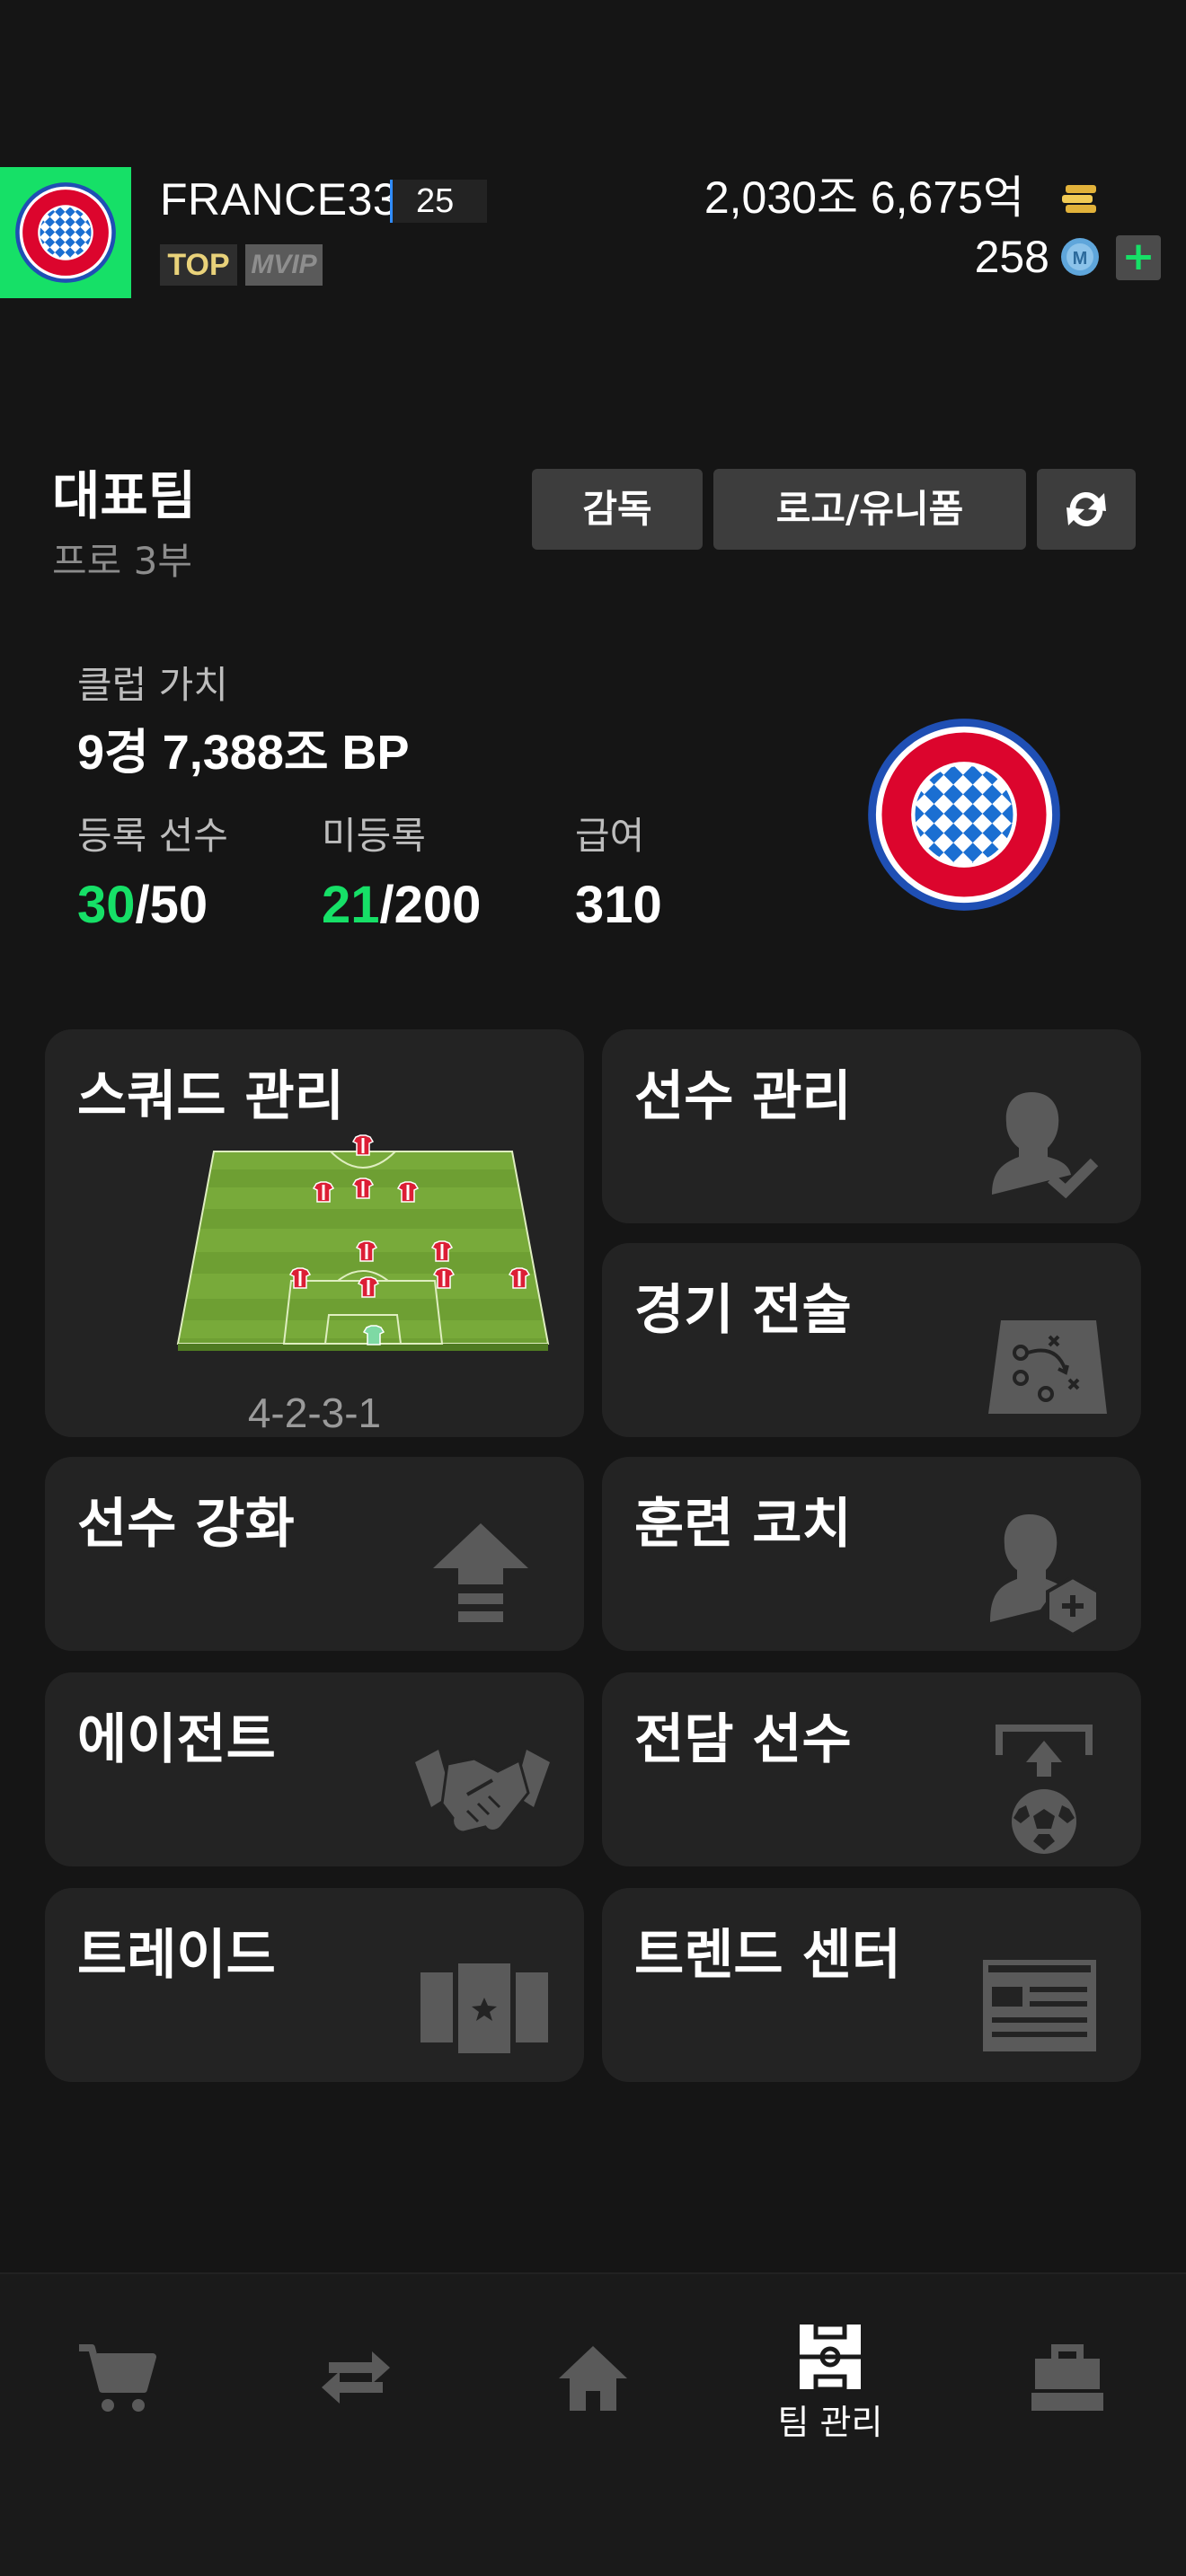 Image resolution: width=1186 pixels, height=2576 pixels. Describe the element at coordinates (314, 1769) in the screenshot. I see `agent-tile: 에이전트` at that location.